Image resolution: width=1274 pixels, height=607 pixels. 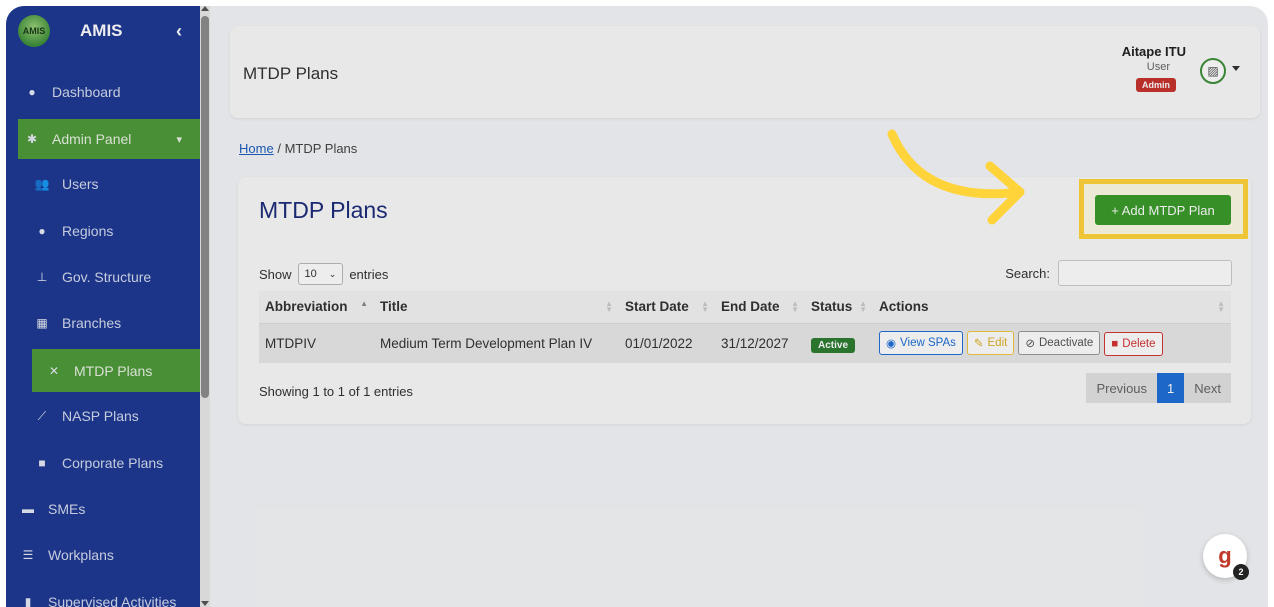 I want to click on sidebar-item-label: NASP Plans, so click(x=100, y=416).